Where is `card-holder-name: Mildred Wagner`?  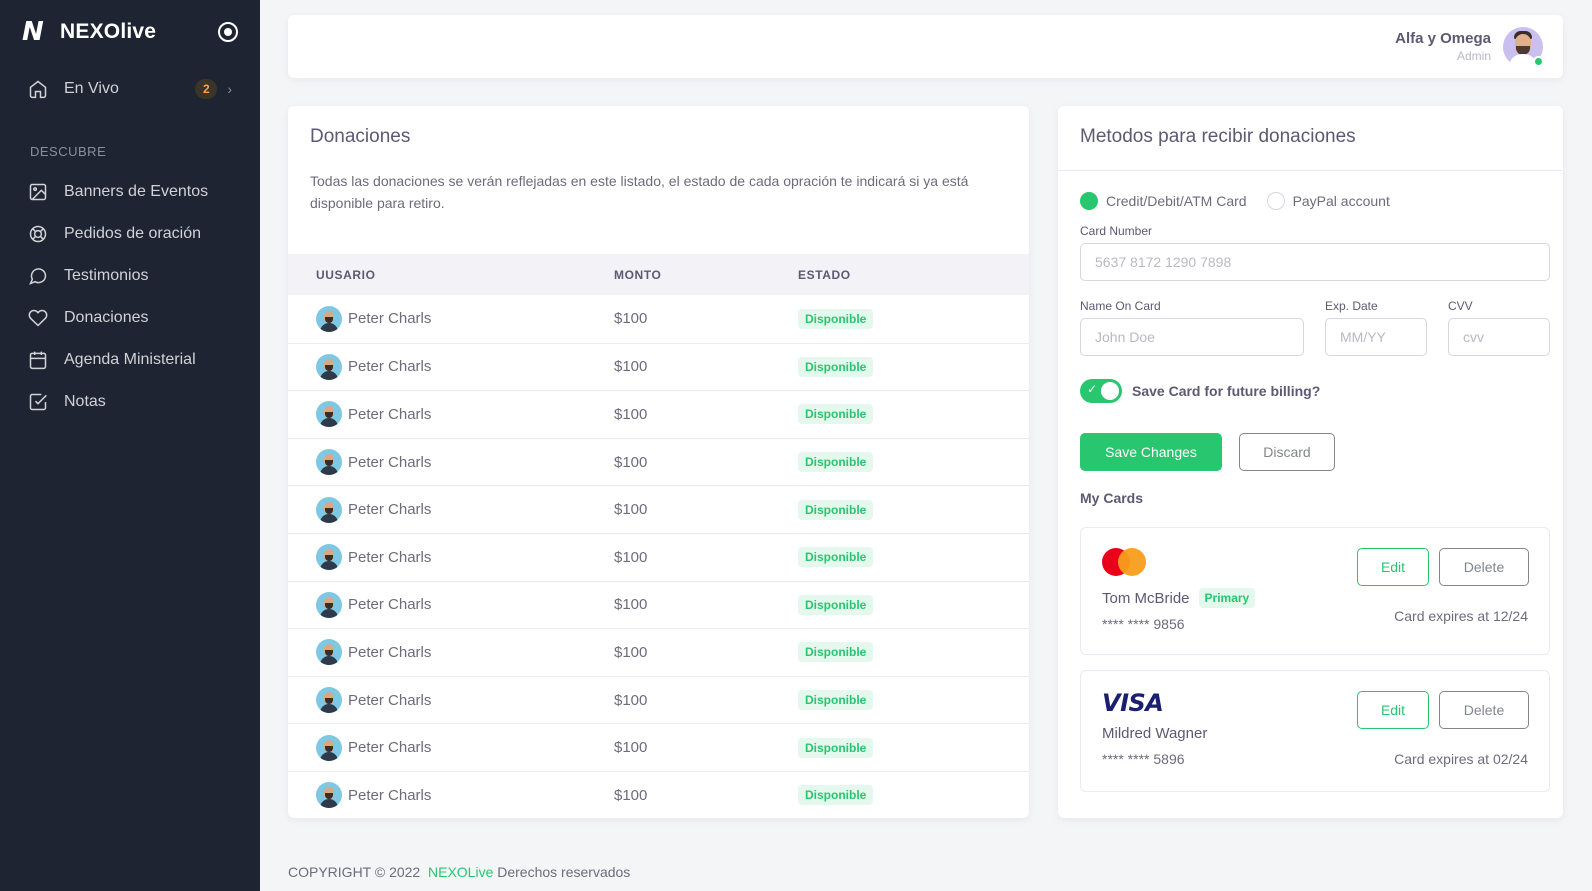
card-holder-name: Mildred Wagner is located at coordinates (1155, 733).